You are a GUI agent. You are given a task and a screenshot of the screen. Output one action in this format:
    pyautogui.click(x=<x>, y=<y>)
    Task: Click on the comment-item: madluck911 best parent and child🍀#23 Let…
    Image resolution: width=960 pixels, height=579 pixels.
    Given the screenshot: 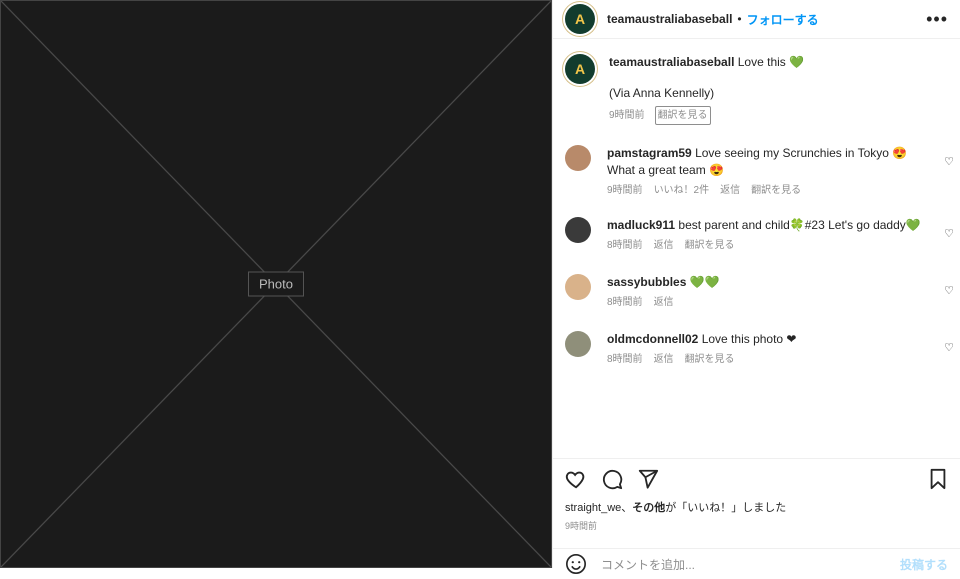 What is the action you would take?
    pyautogui.click(x=756, y=235)
    